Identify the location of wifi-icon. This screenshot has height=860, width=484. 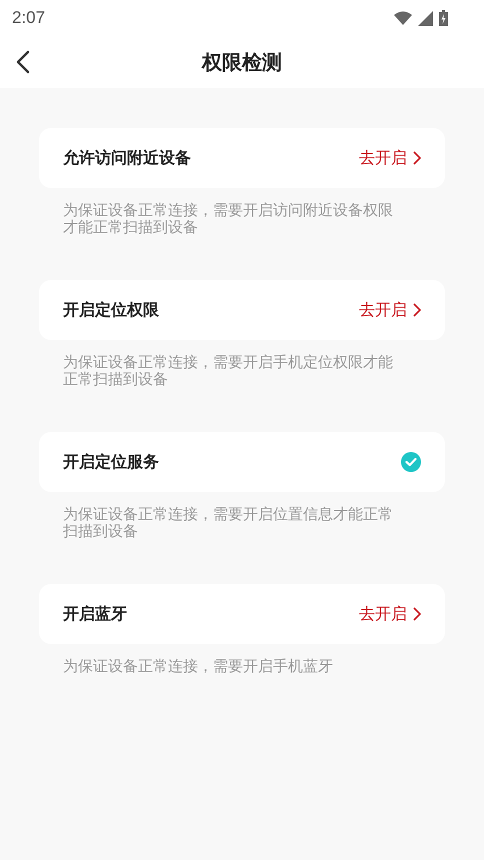
(403, 18).